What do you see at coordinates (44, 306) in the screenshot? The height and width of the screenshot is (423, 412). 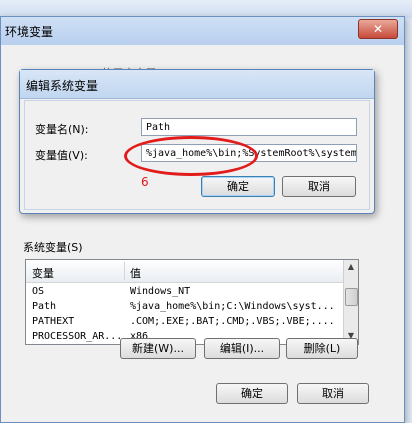 I see `row-name: Path` at bounding box center [44, 306].